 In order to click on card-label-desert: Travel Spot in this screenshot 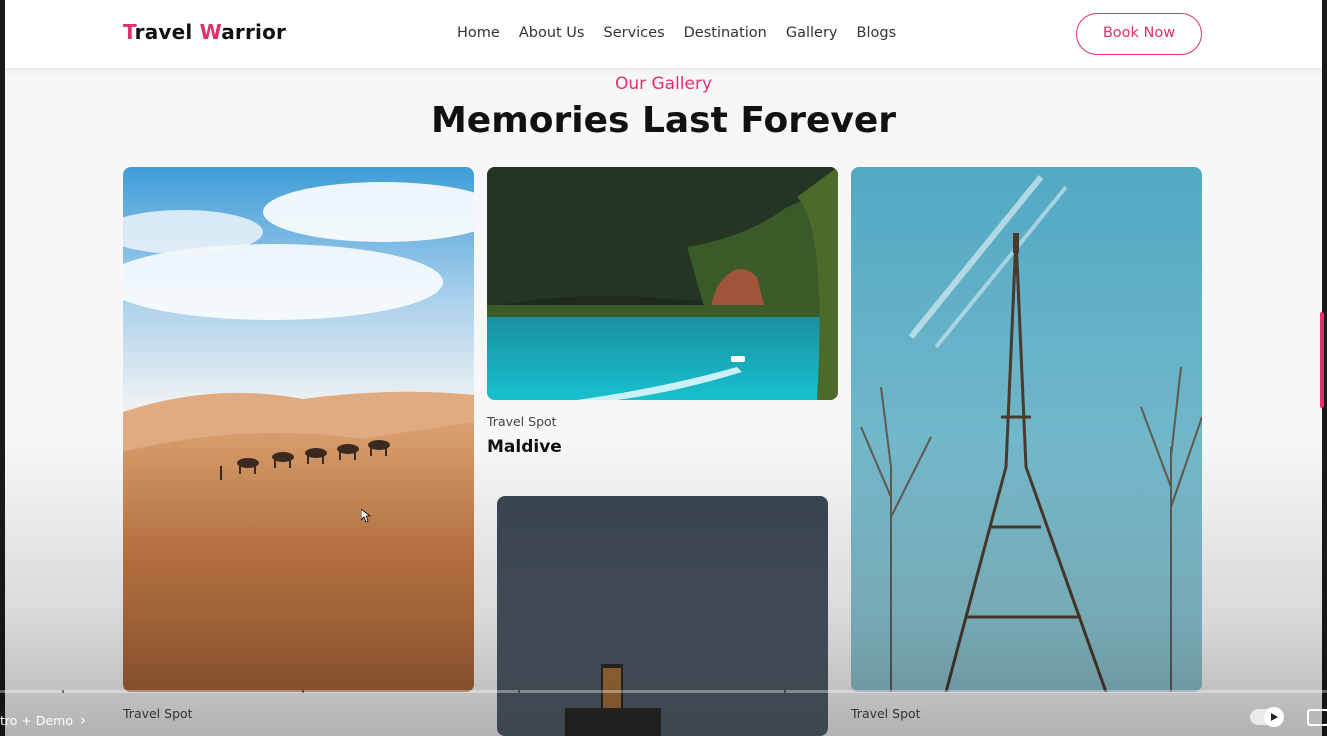, I will do `click(158, 713)`.